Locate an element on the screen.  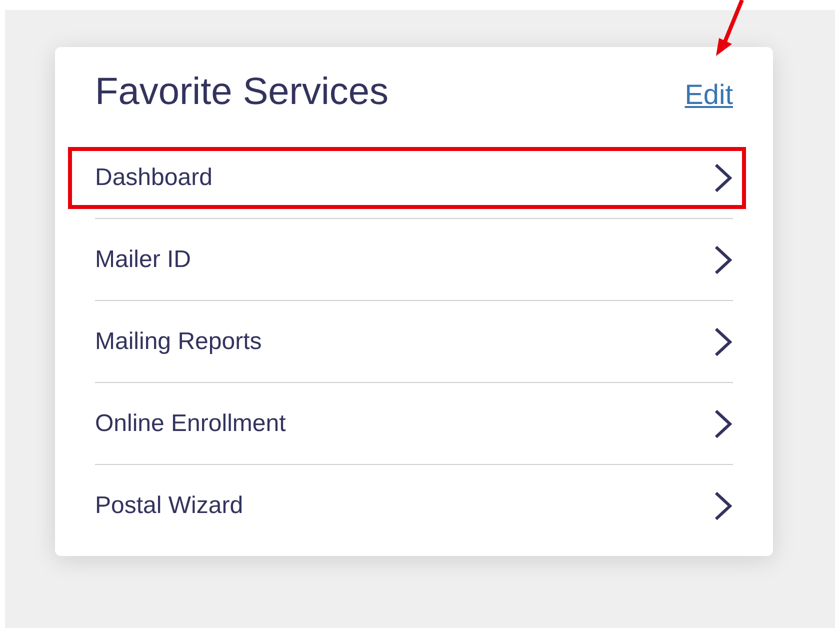
card-title: Favorite Services is located at coordinates (242, 92).